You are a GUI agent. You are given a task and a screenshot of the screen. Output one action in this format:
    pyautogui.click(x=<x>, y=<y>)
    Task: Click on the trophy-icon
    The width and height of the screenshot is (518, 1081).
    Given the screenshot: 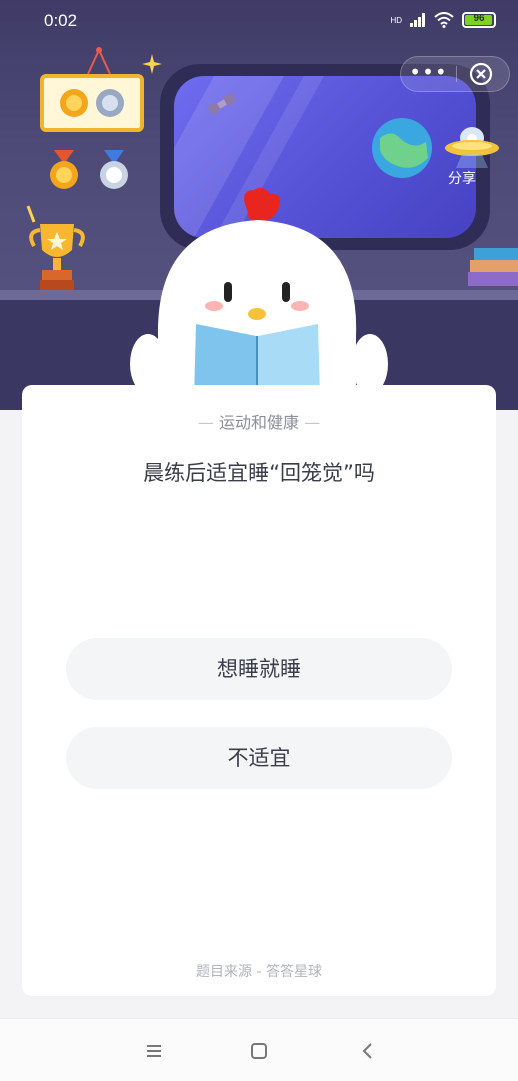 What is the action you would take?
    pyautogui.click(x=55, y=247)
    